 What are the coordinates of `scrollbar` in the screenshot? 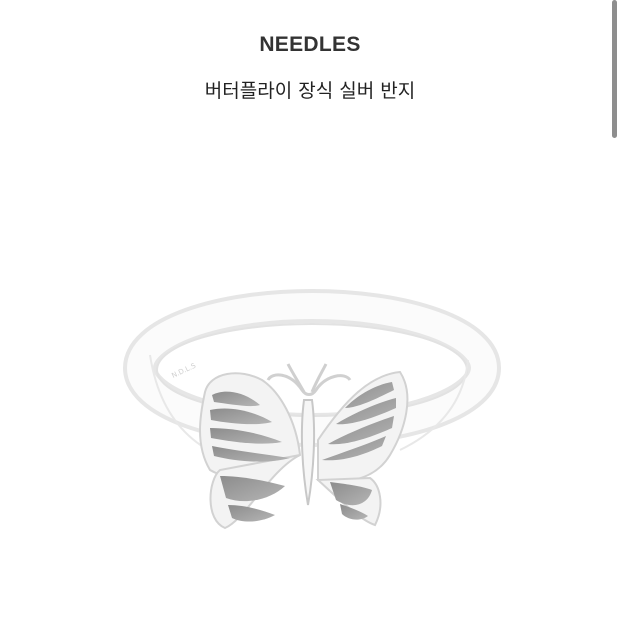 It's located at (614, 69).